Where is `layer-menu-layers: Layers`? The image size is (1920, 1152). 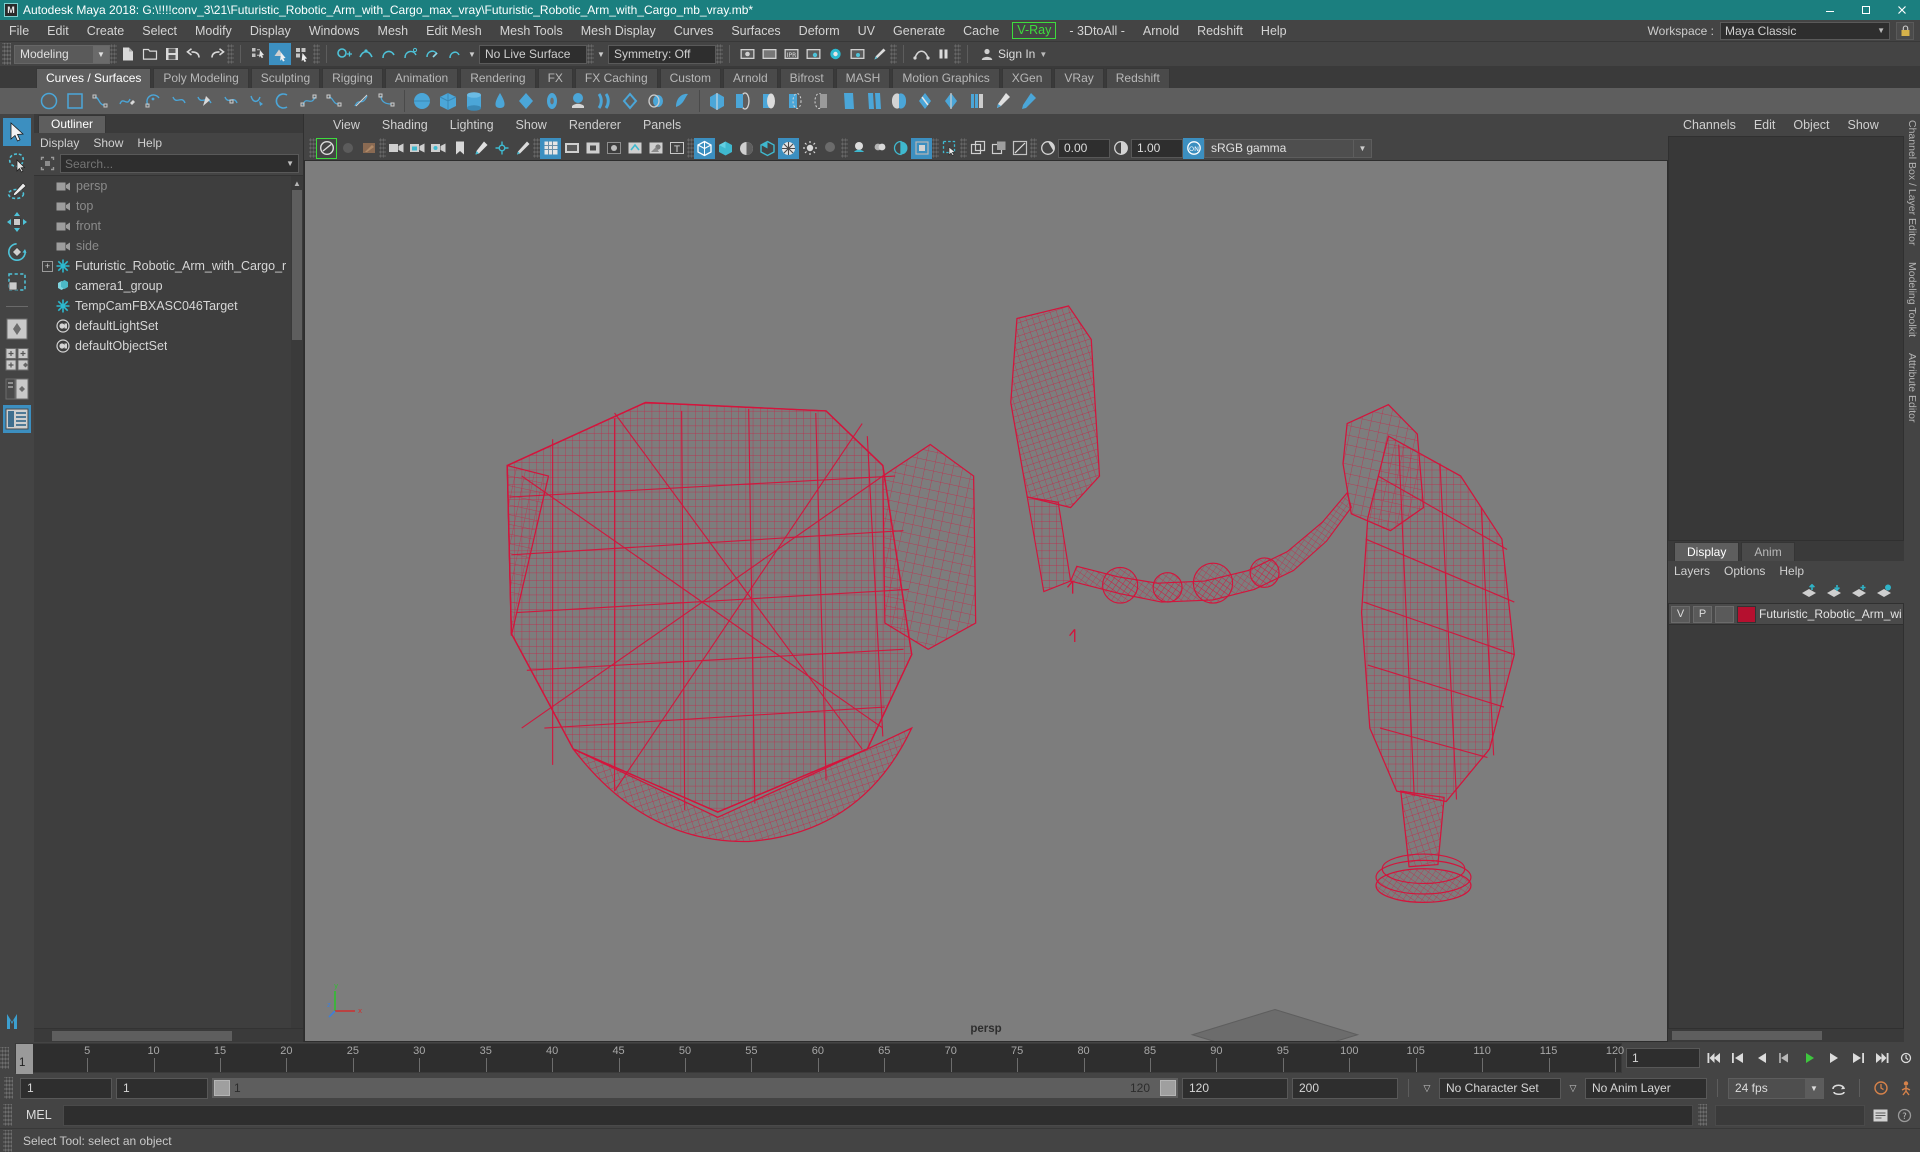 layer-menu-layers: Layers is located at coordinates (1696, 571).